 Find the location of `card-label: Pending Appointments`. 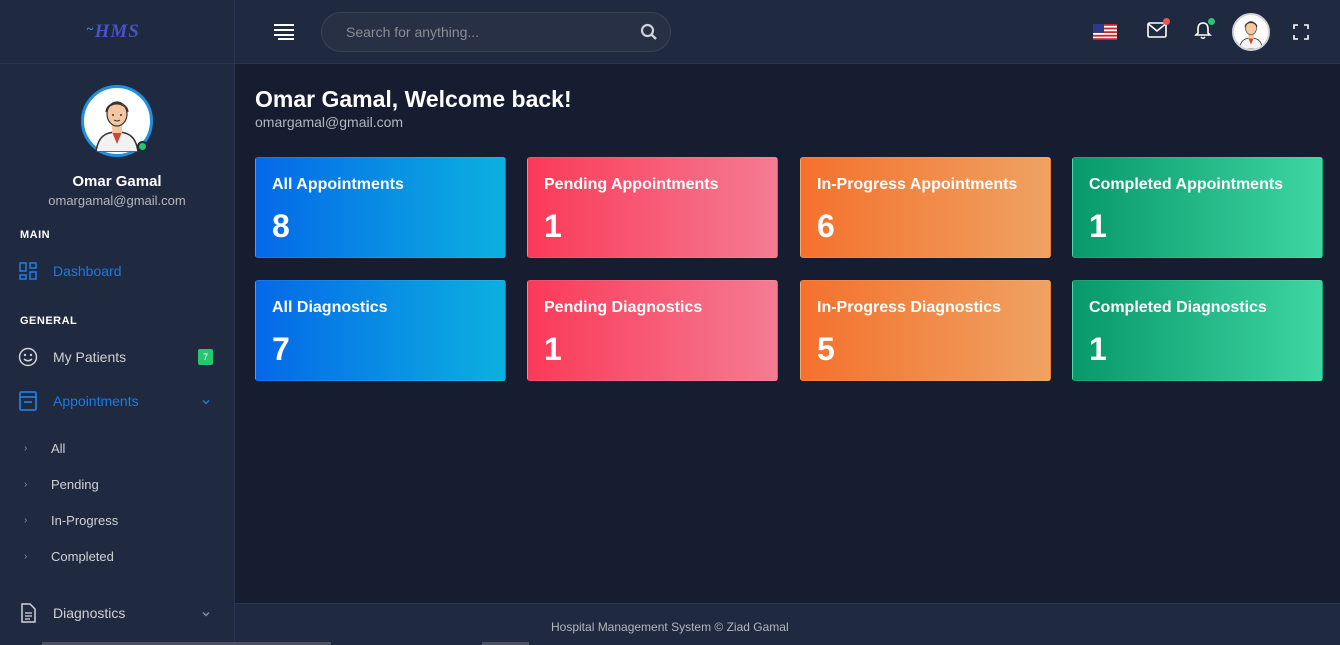

card-label: Pending Appointments is located at coordinates (631, 184).